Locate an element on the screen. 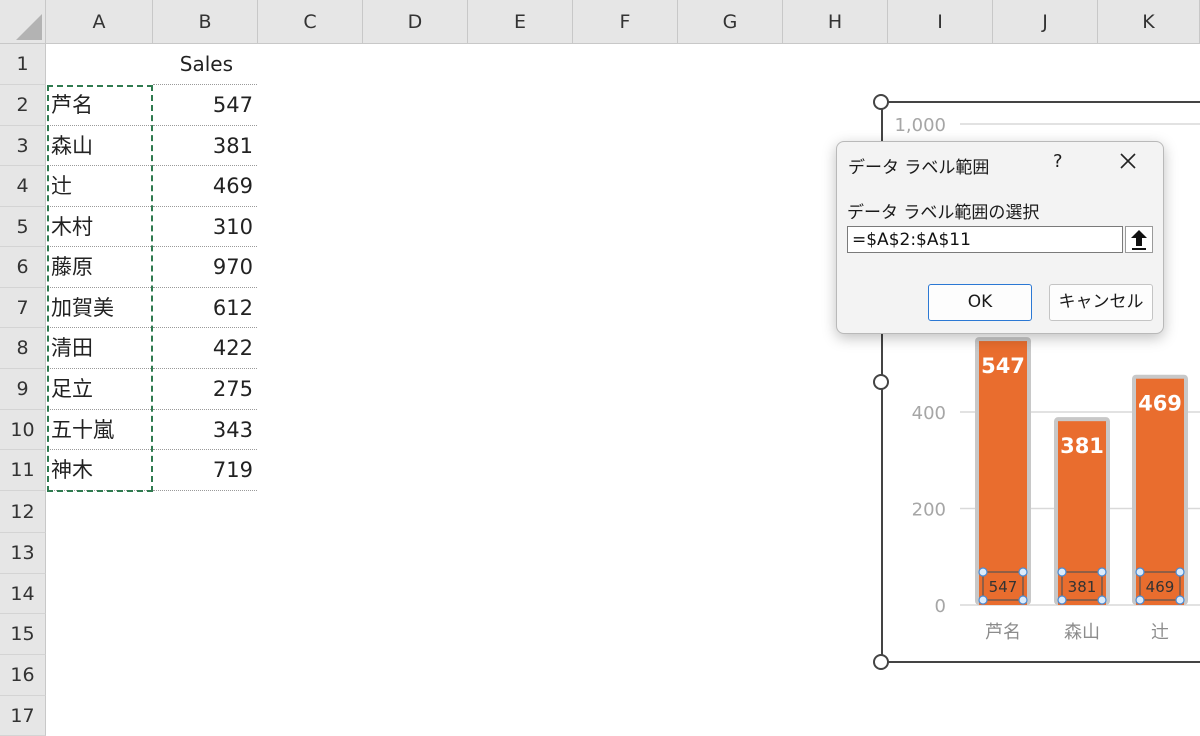 Image resolution: width=1200 pixels, height=736 pixels. x-category-label: 森山 is located at coordinates (1082, 632).